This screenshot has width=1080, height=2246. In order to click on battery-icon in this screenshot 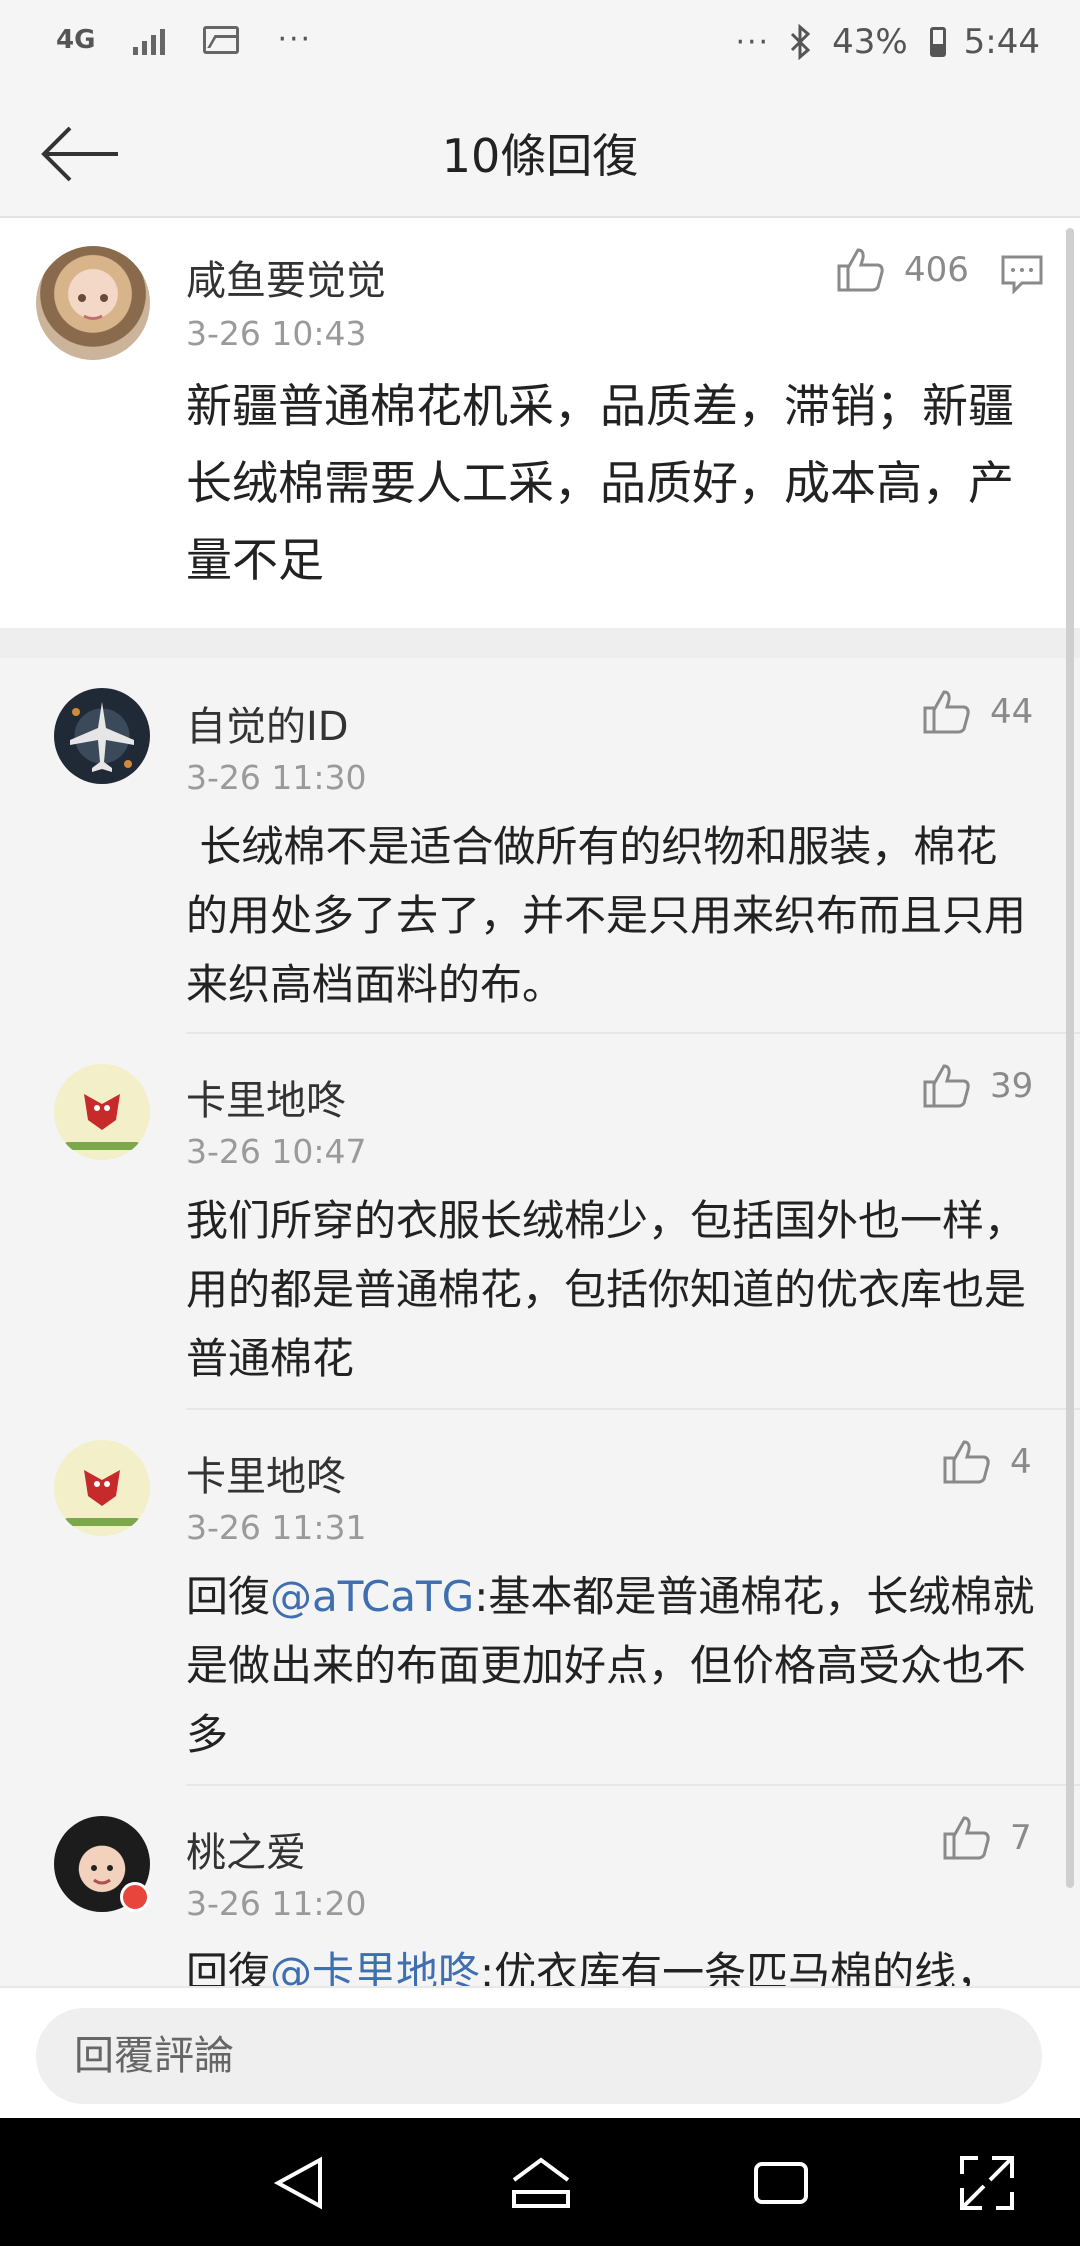, I will do `click(936, 42)`.